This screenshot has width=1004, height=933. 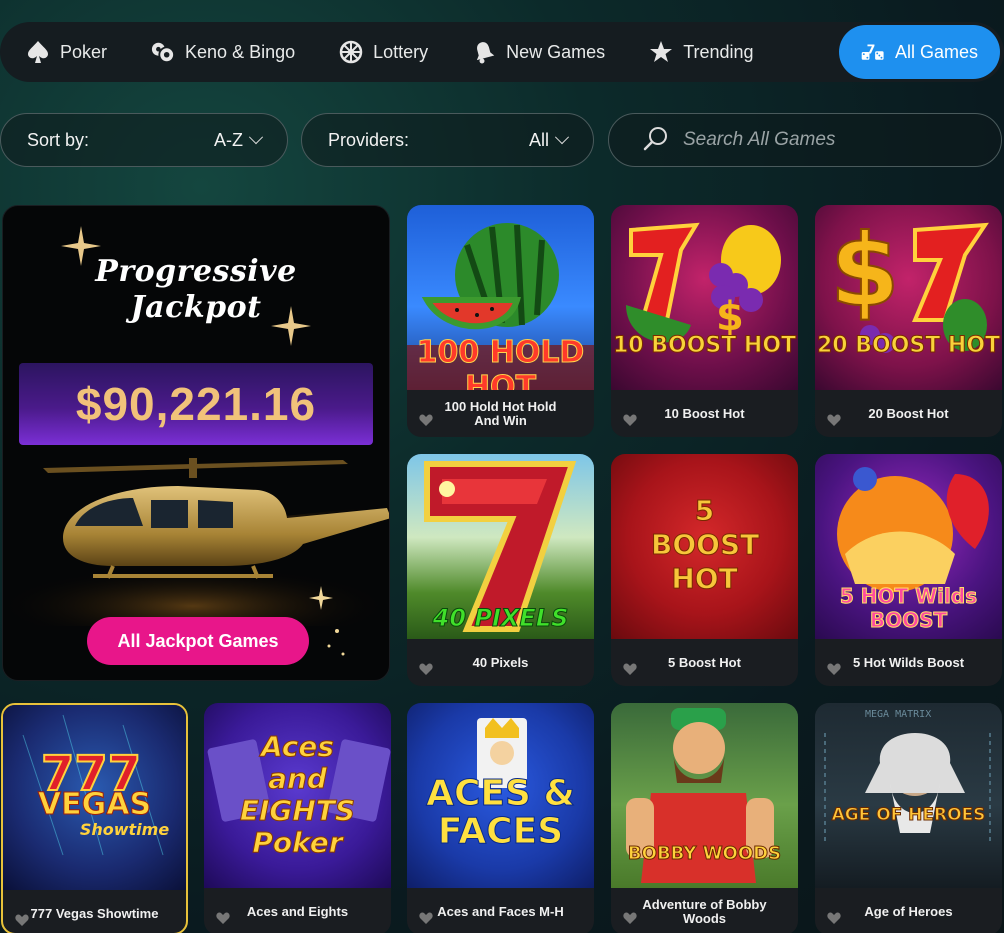 What do you see at coordinates (936, 51) in the screenshot?
I see `tab-label: All Games` at bounding box center [936, 51].